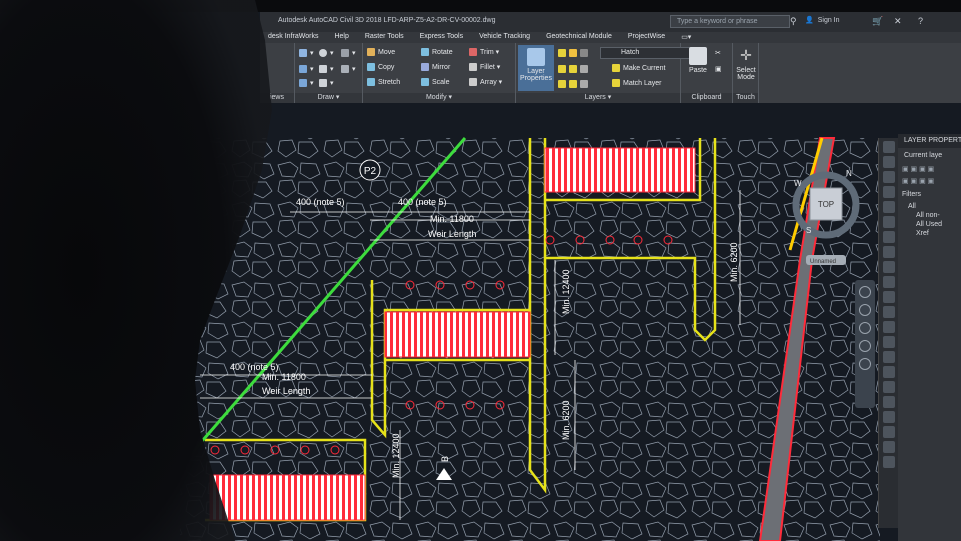 This screenshot has height=541, width=961. Describe the element at coordinates (326, 53) in the screenshot. I see `circle-tool: ▾` at that location.